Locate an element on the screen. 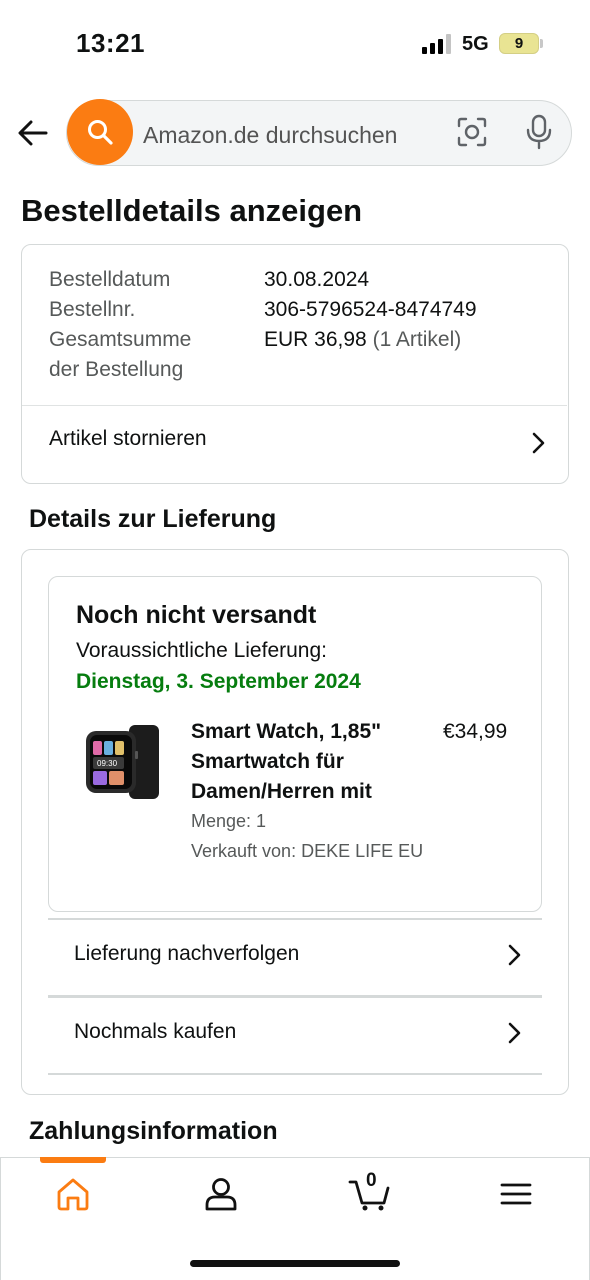  cart-count: 0 is located at coordinates (371, 1180).